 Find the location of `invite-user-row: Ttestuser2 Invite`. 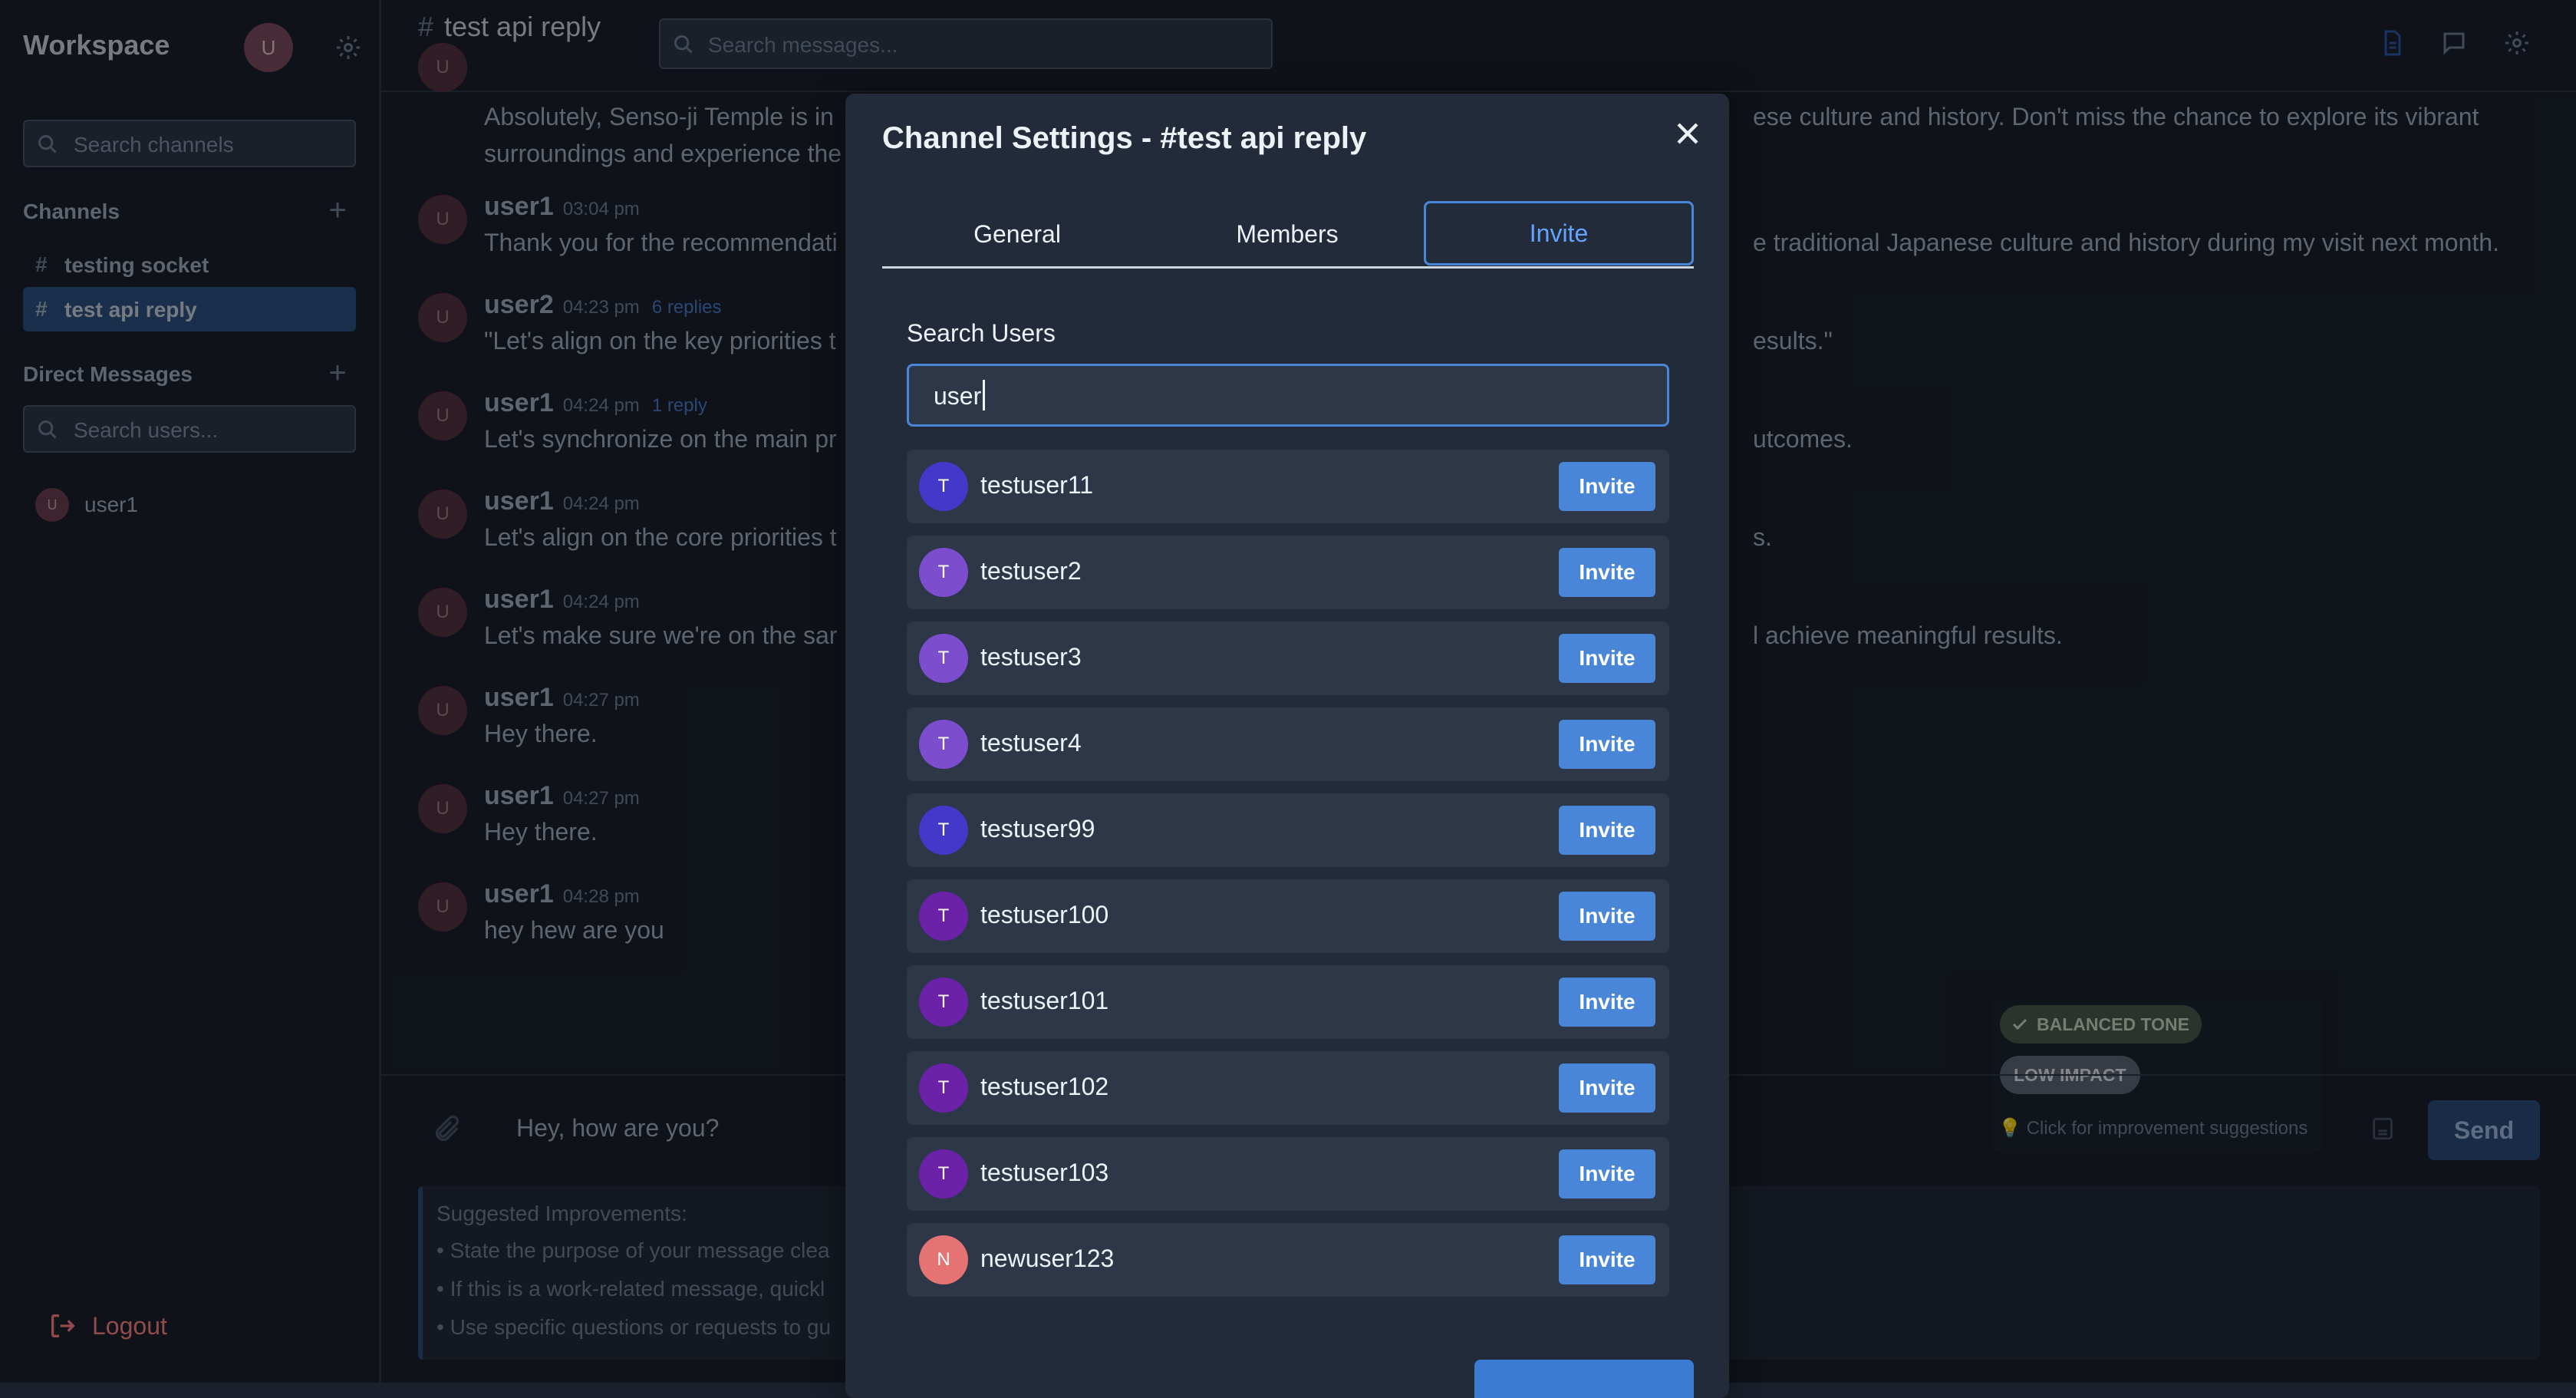

invite-user-row: Ttestuser2 Invite is located at coordinates (1288, 572).